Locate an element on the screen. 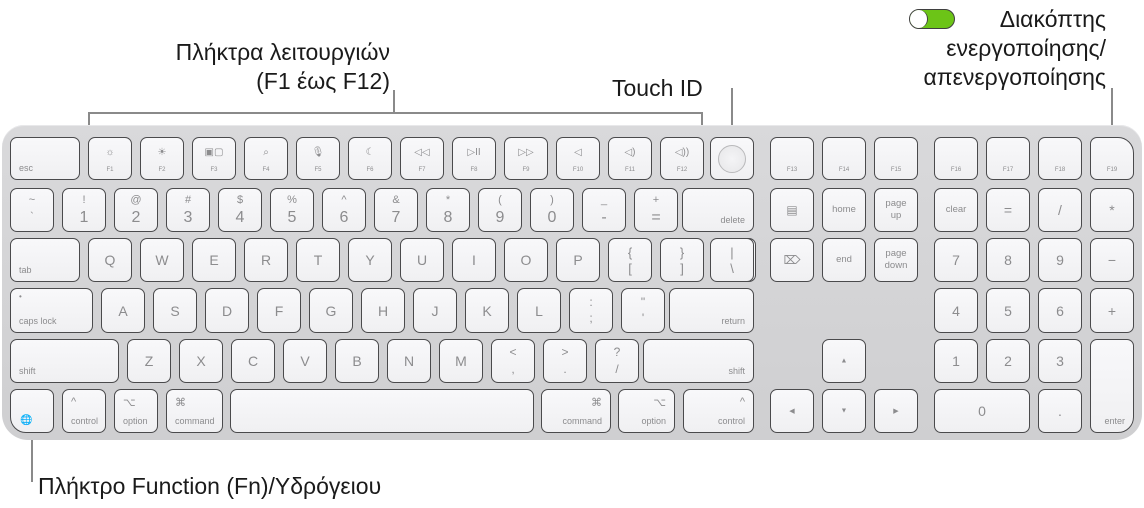 The width and height of the screenshot is (1144, 508). key-a: A is located at coordinates (123, 310).